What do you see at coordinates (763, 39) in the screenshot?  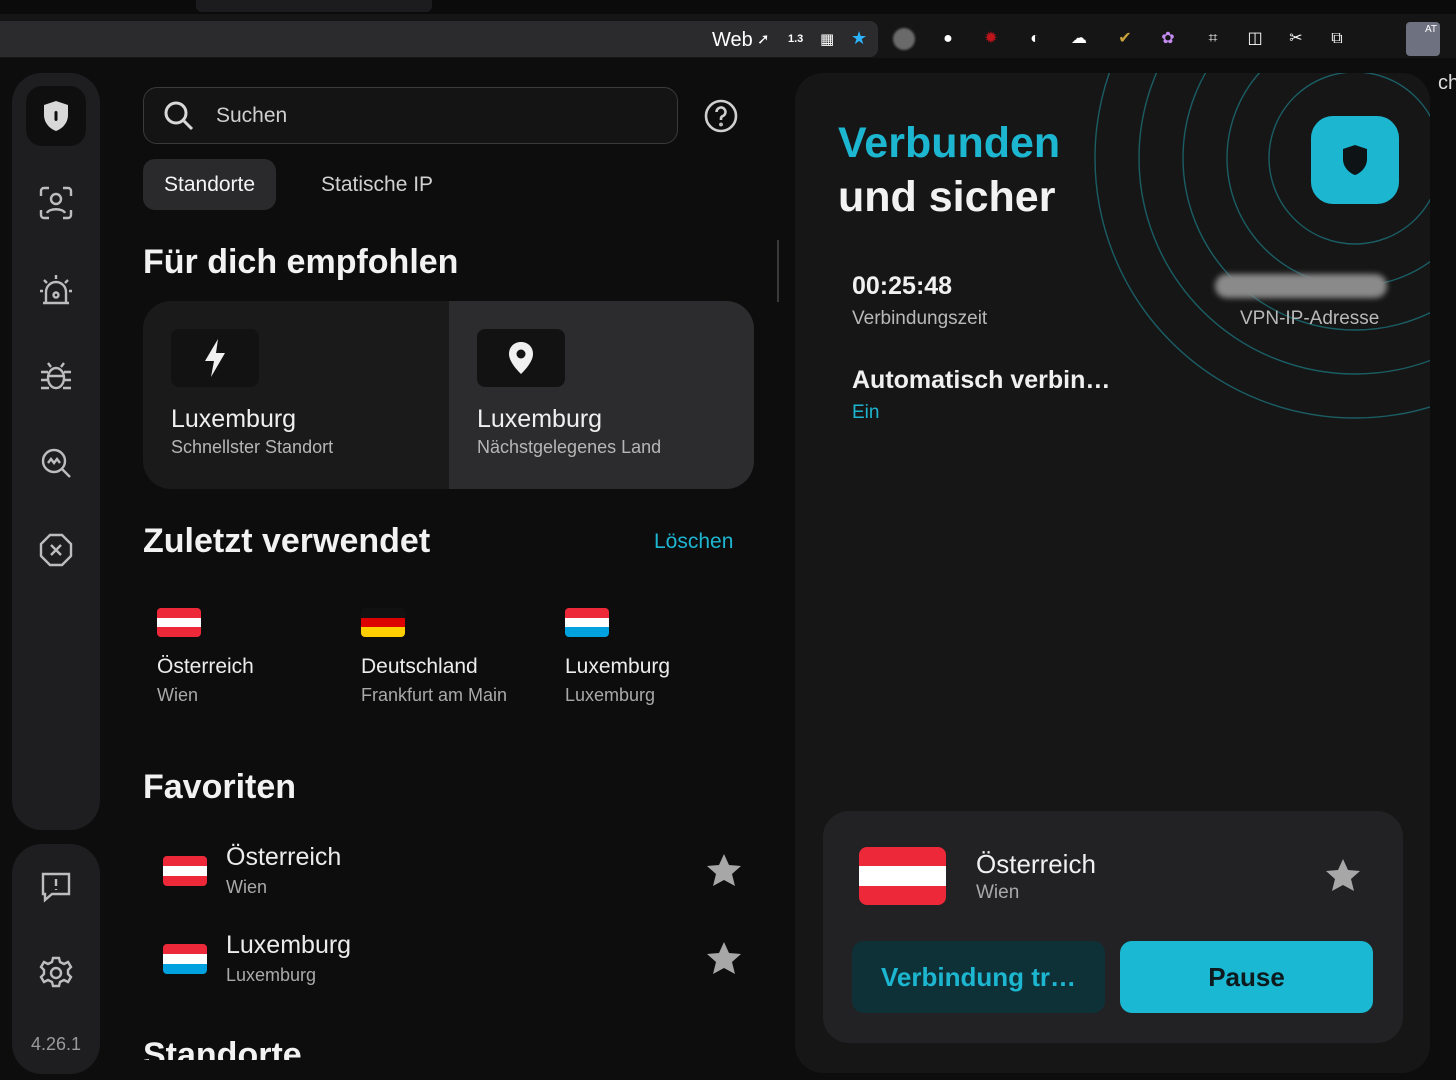 I see `send-icon: ➚` at bounding box center [763, 39].